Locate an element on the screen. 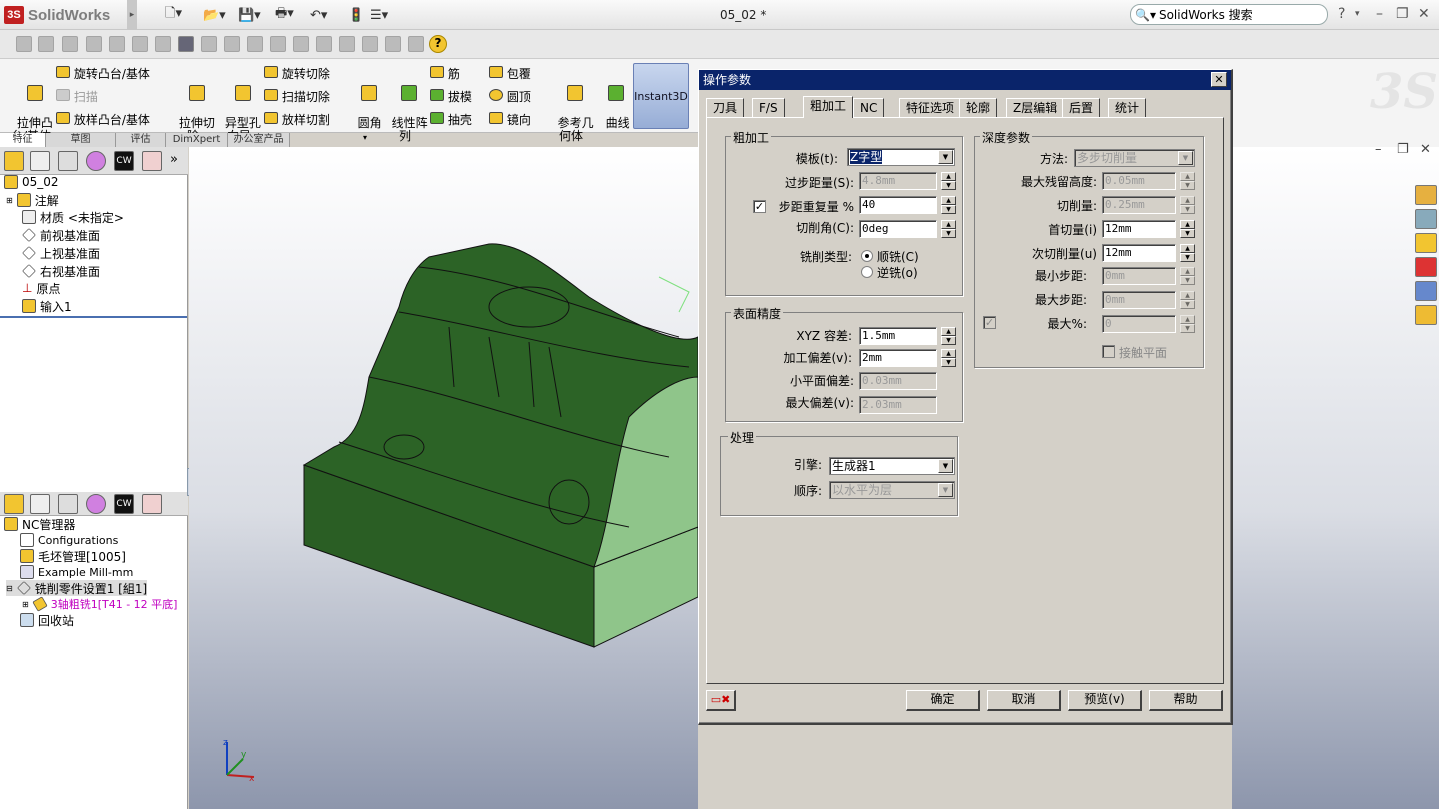  max-percent-input: 0 is located at coordinates (1139, 324).